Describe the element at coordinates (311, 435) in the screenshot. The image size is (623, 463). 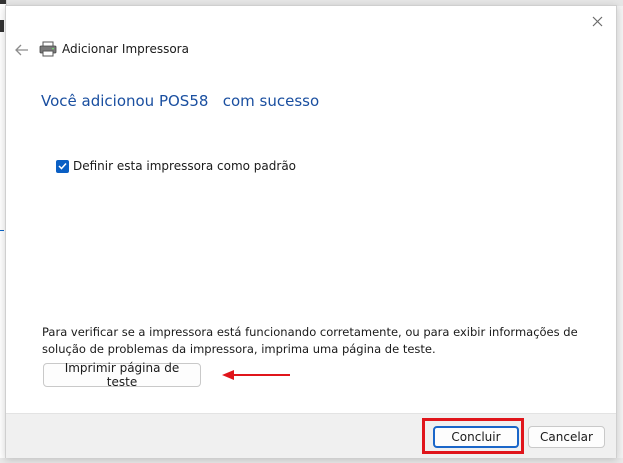
I see `dialog-footer` at that location.